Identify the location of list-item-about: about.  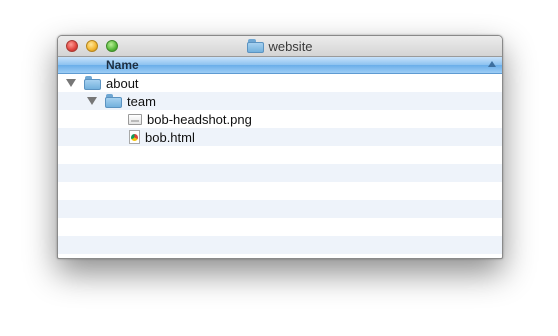
(280, 83).